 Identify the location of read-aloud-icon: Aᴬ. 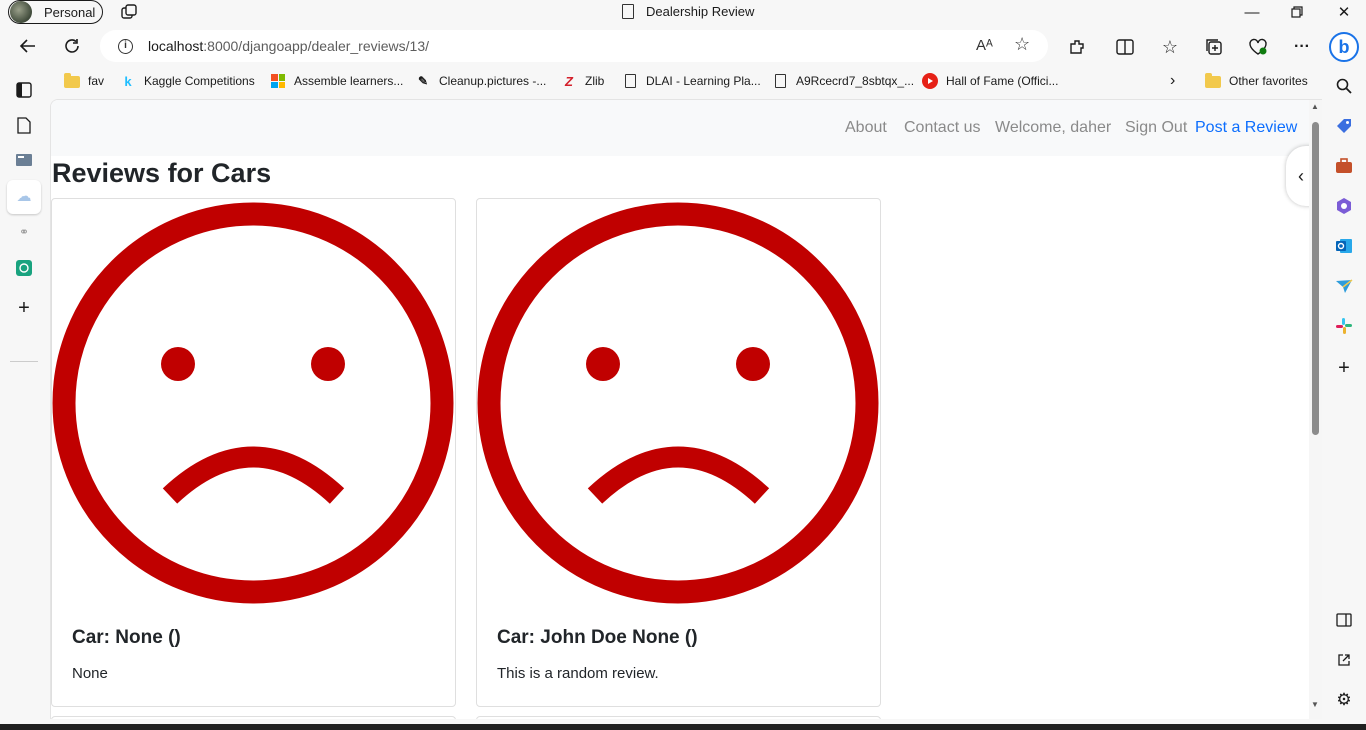
(984, 45).